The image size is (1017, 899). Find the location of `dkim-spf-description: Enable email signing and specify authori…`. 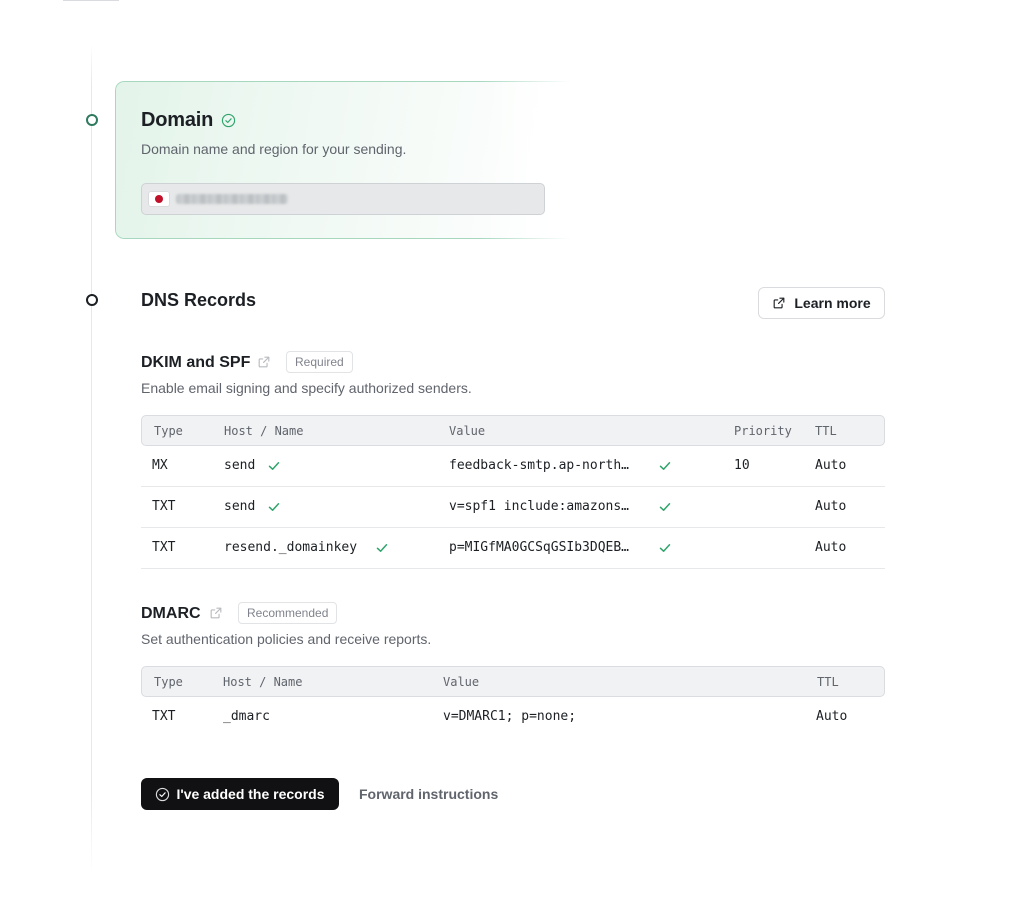

dkim-spf-description: Enable email signing and specify authori… is located at coordinates (306, 388).